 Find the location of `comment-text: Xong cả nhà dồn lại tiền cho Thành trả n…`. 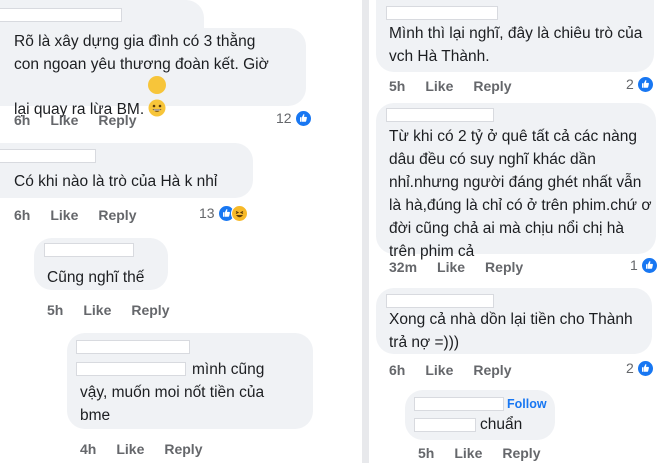

comment-text: Xong cả nhà dồn lại tiền cho Thành trả n… is located at coordinates (511, 331).